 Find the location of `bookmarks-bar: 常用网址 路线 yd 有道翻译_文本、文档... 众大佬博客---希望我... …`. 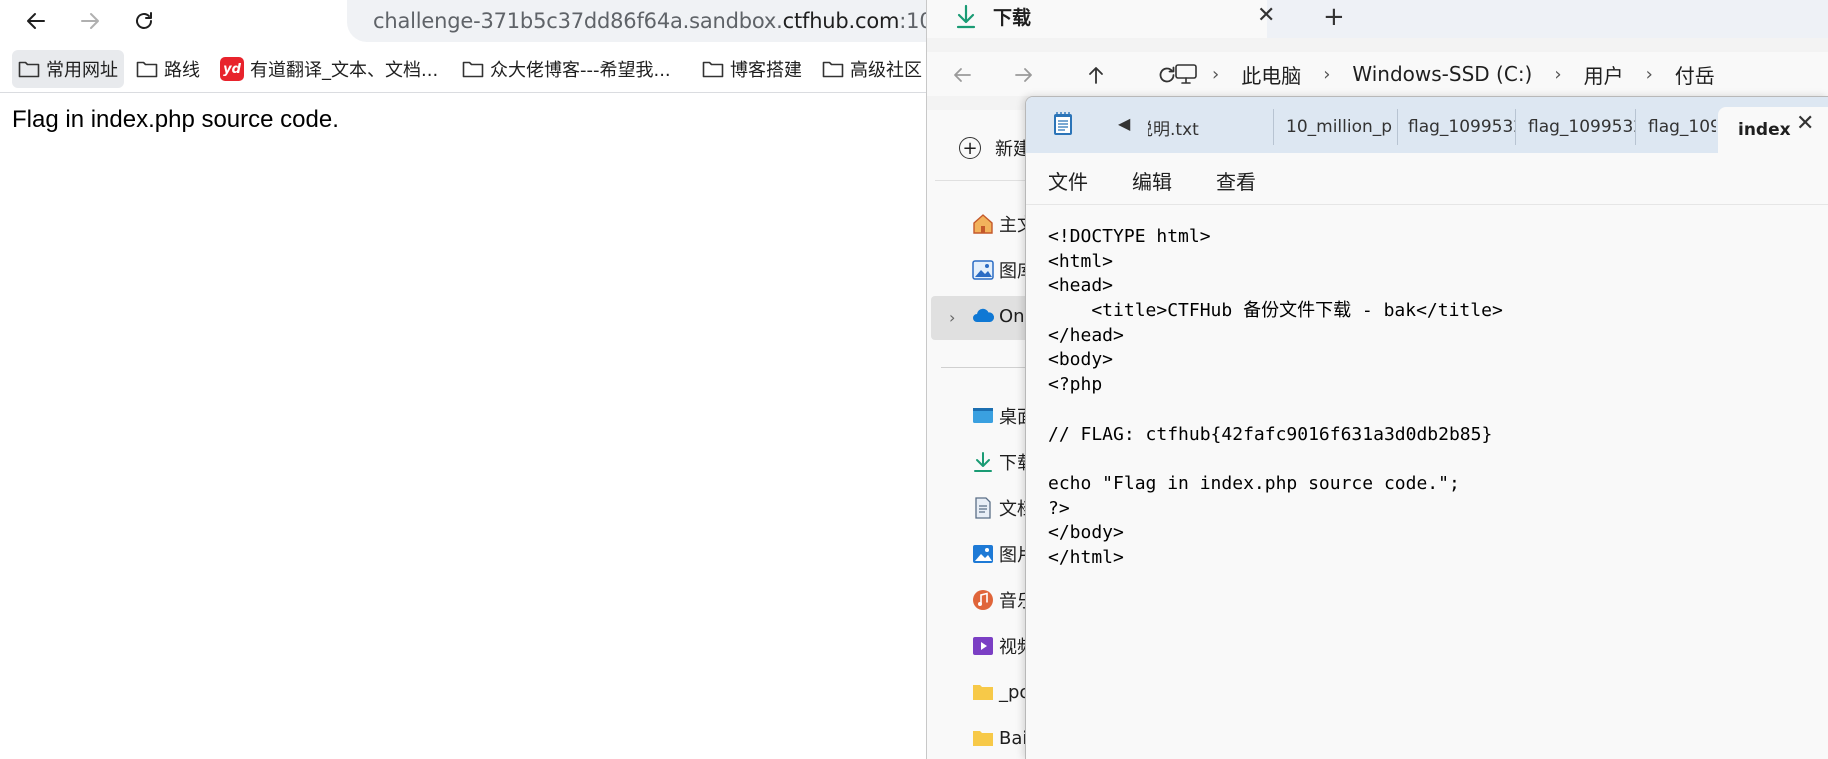

bookmarks-bar: 常用网址 路线 yd 有道翻译_文本、文档... 众大佬博客---希望我... … is located at coordinates (463, 70).